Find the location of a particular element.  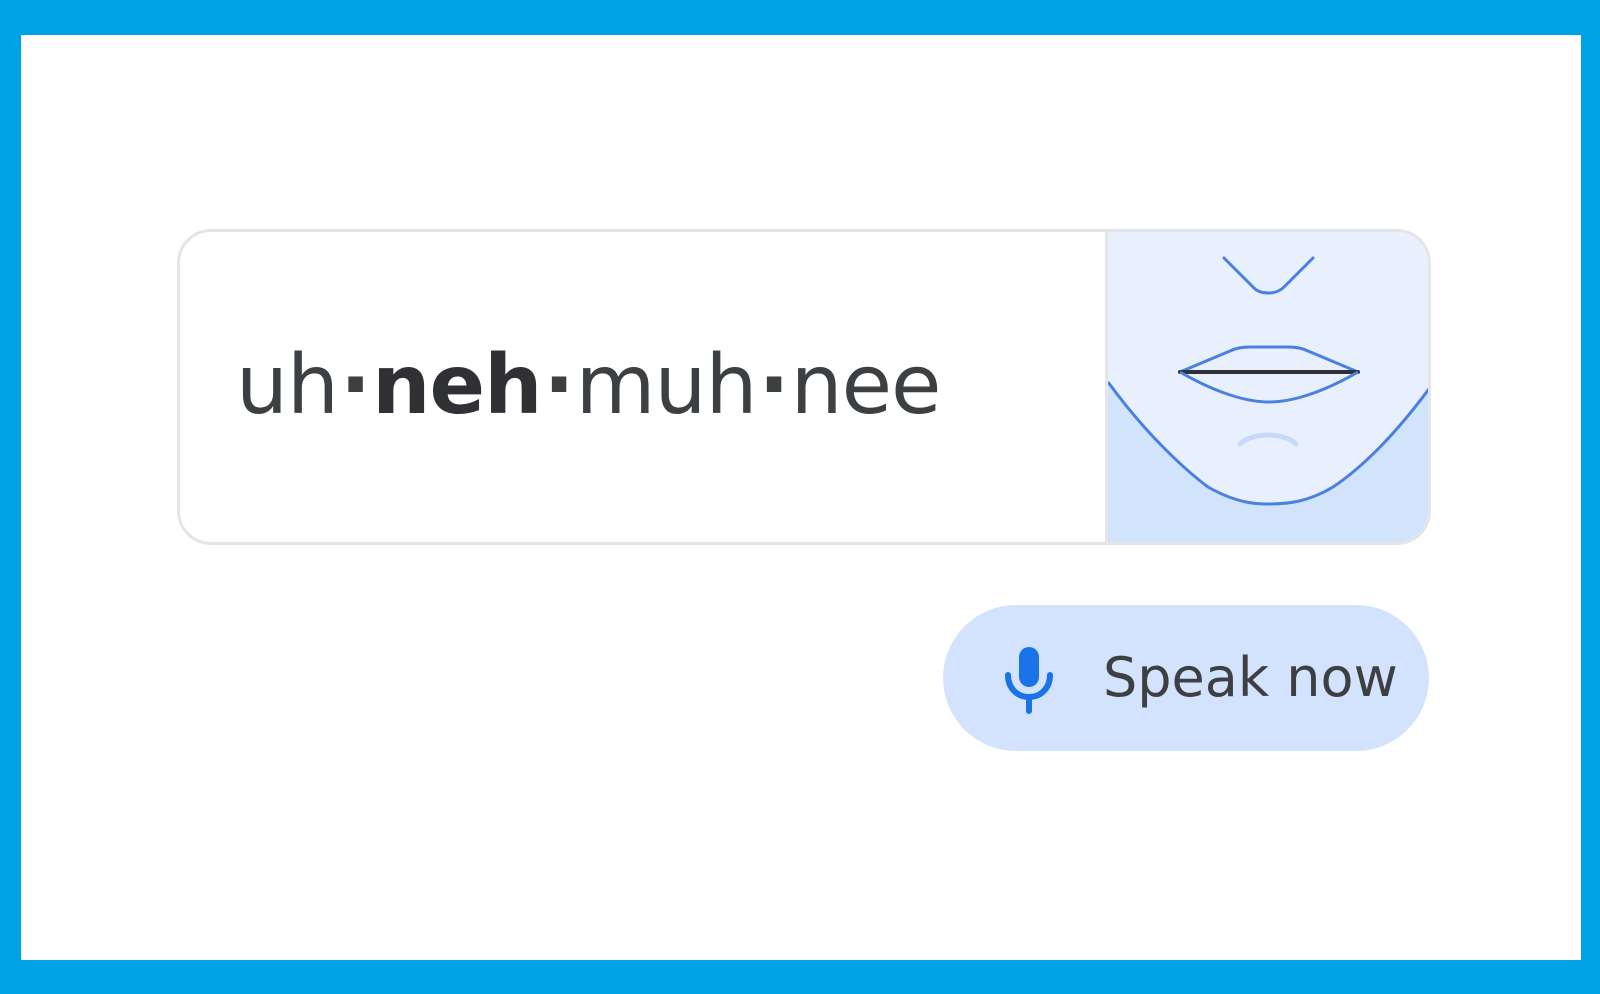

syllable: uh is located at coordinates (287, 385).